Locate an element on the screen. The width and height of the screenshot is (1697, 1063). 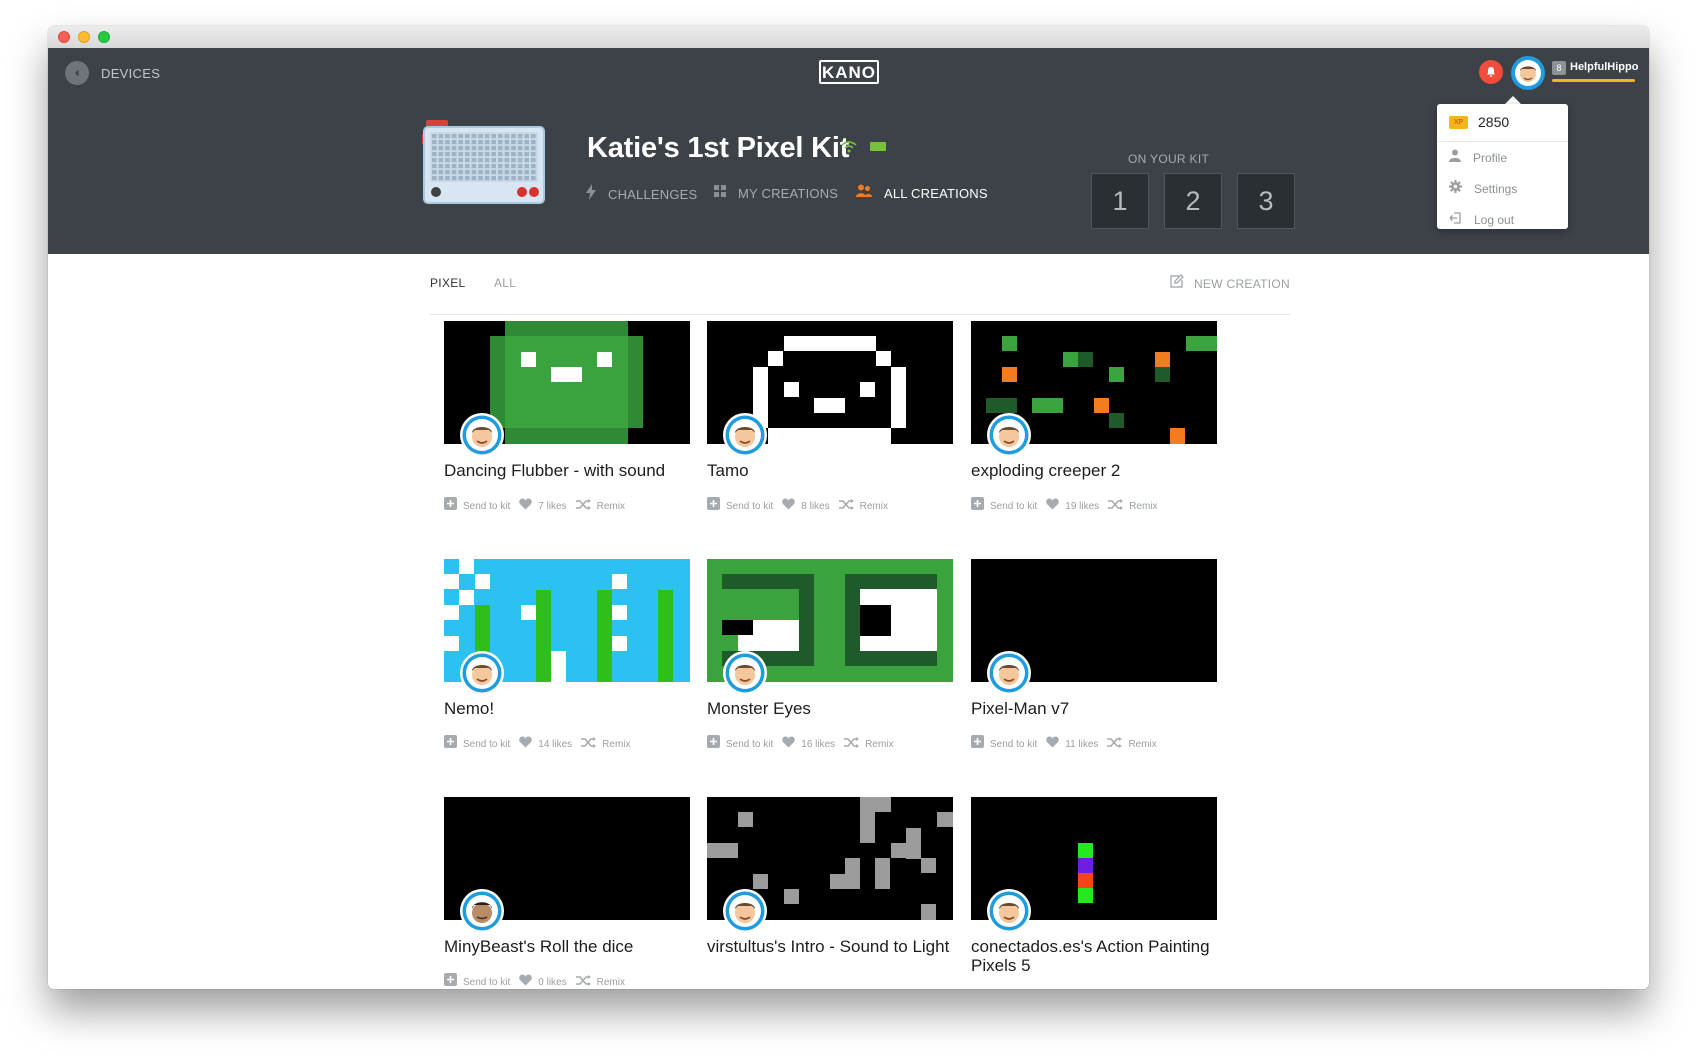
user-avatar is located at coordinates (1528, 75).